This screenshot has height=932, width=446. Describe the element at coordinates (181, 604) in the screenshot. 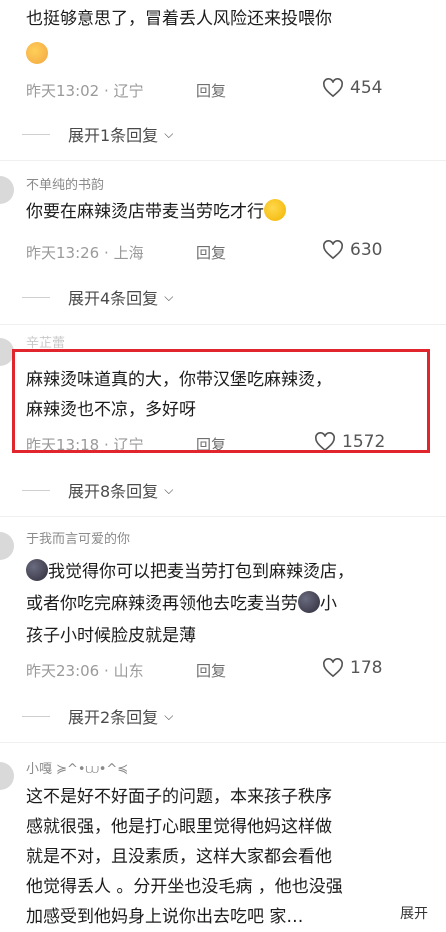

I see `comment-text-line-2: 或者你吃完麻辣烫再领他去吃麦当劳小` at that location.